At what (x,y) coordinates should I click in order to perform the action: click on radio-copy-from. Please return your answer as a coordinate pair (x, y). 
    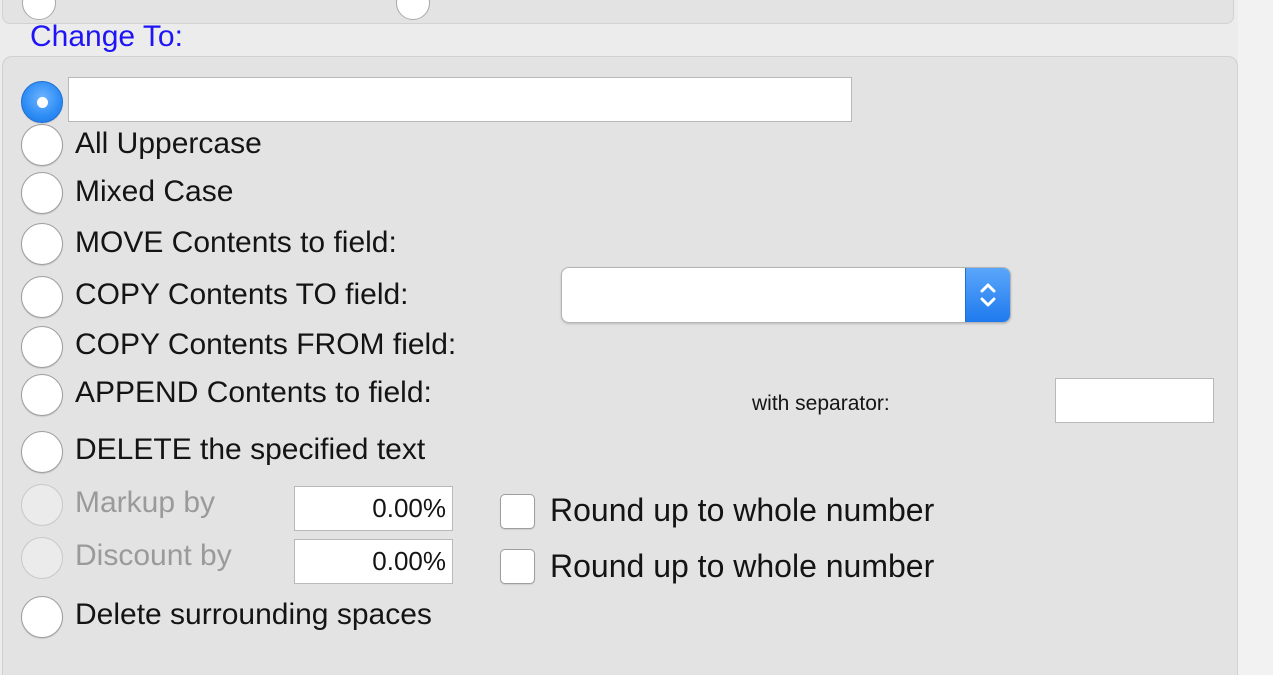
    Looking at the image, I should click on (42, 347).